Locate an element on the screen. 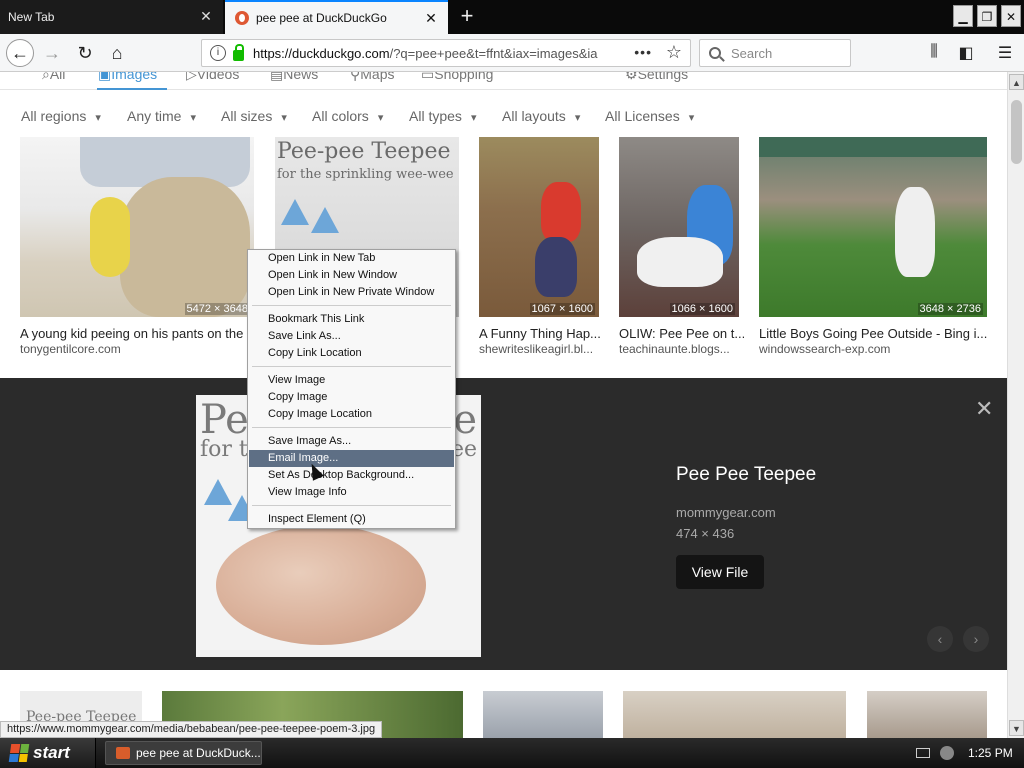 Image resolution: width=1024 pixels, height=768 pixels. detail-source: mommygear.com is located at coordinates (726, 512).